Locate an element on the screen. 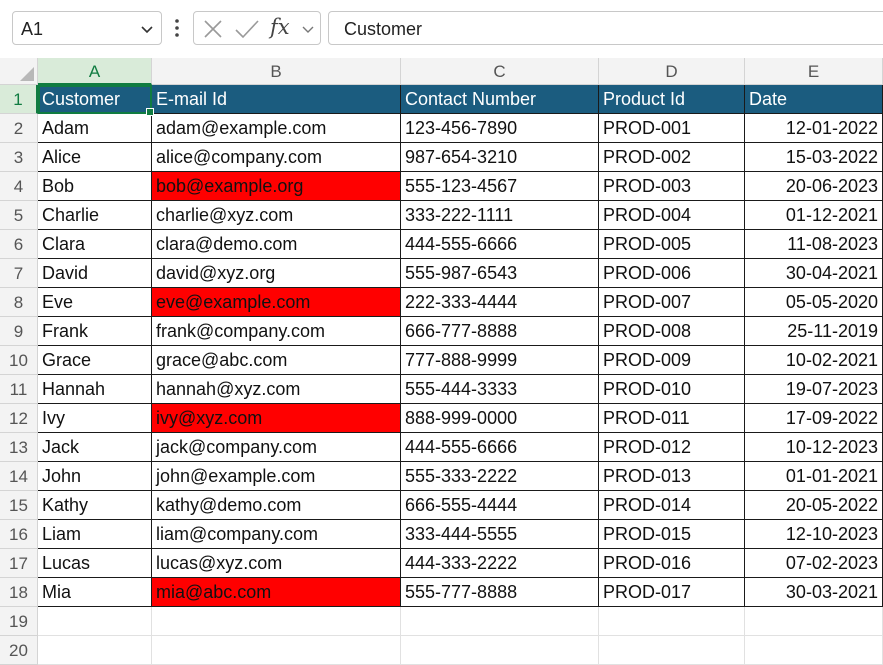  row-header-2: 2 is located at coordinates (19, 128).